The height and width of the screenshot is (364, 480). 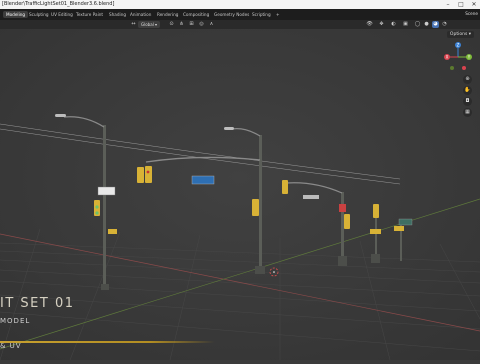 I want to click on proportional-falloff-icon: ∧, so click(x=211, y=24).